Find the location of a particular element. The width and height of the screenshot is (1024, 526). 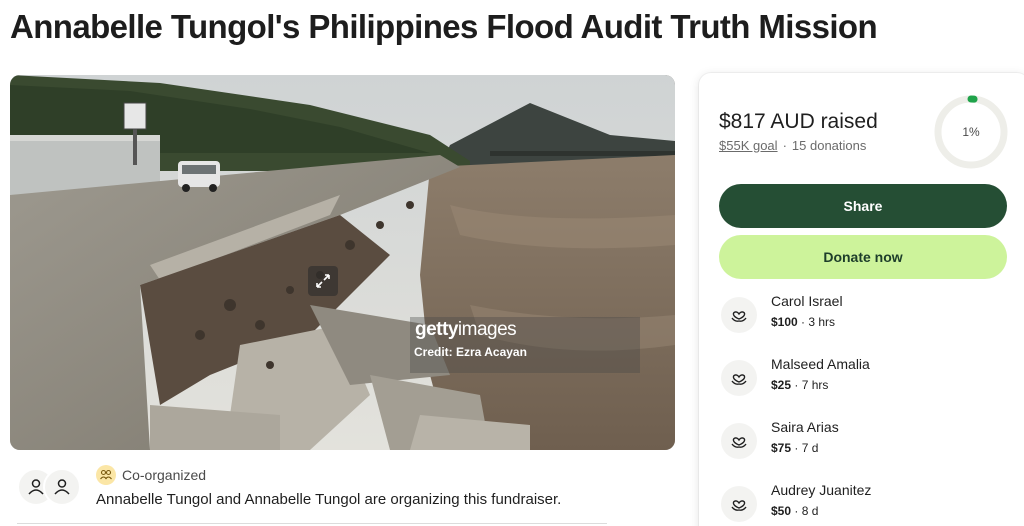

share-button: Share is located at coordinates (863, 206).